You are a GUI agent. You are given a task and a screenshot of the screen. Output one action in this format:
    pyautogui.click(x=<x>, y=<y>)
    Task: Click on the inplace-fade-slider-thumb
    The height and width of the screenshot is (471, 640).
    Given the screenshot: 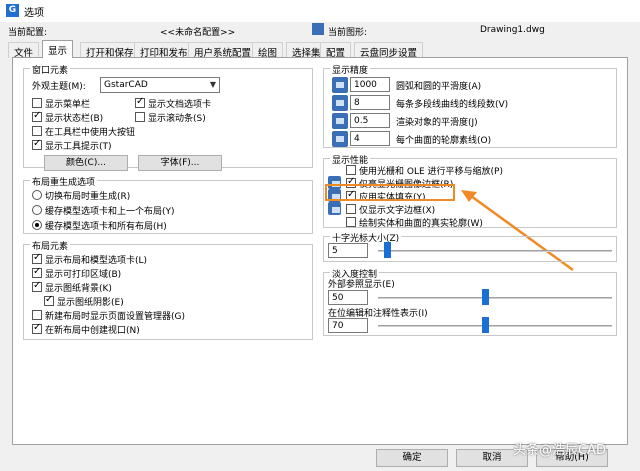 What is the action you would take?
    pyautogui.click(x=485, y=325)
    